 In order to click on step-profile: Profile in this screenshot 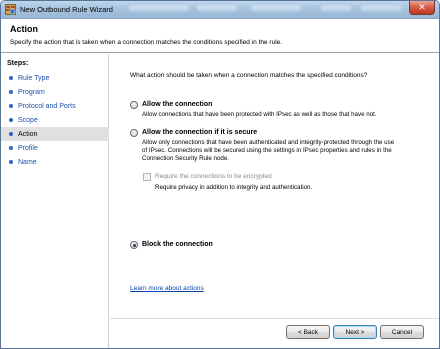, I will do `click(55, 148)`.